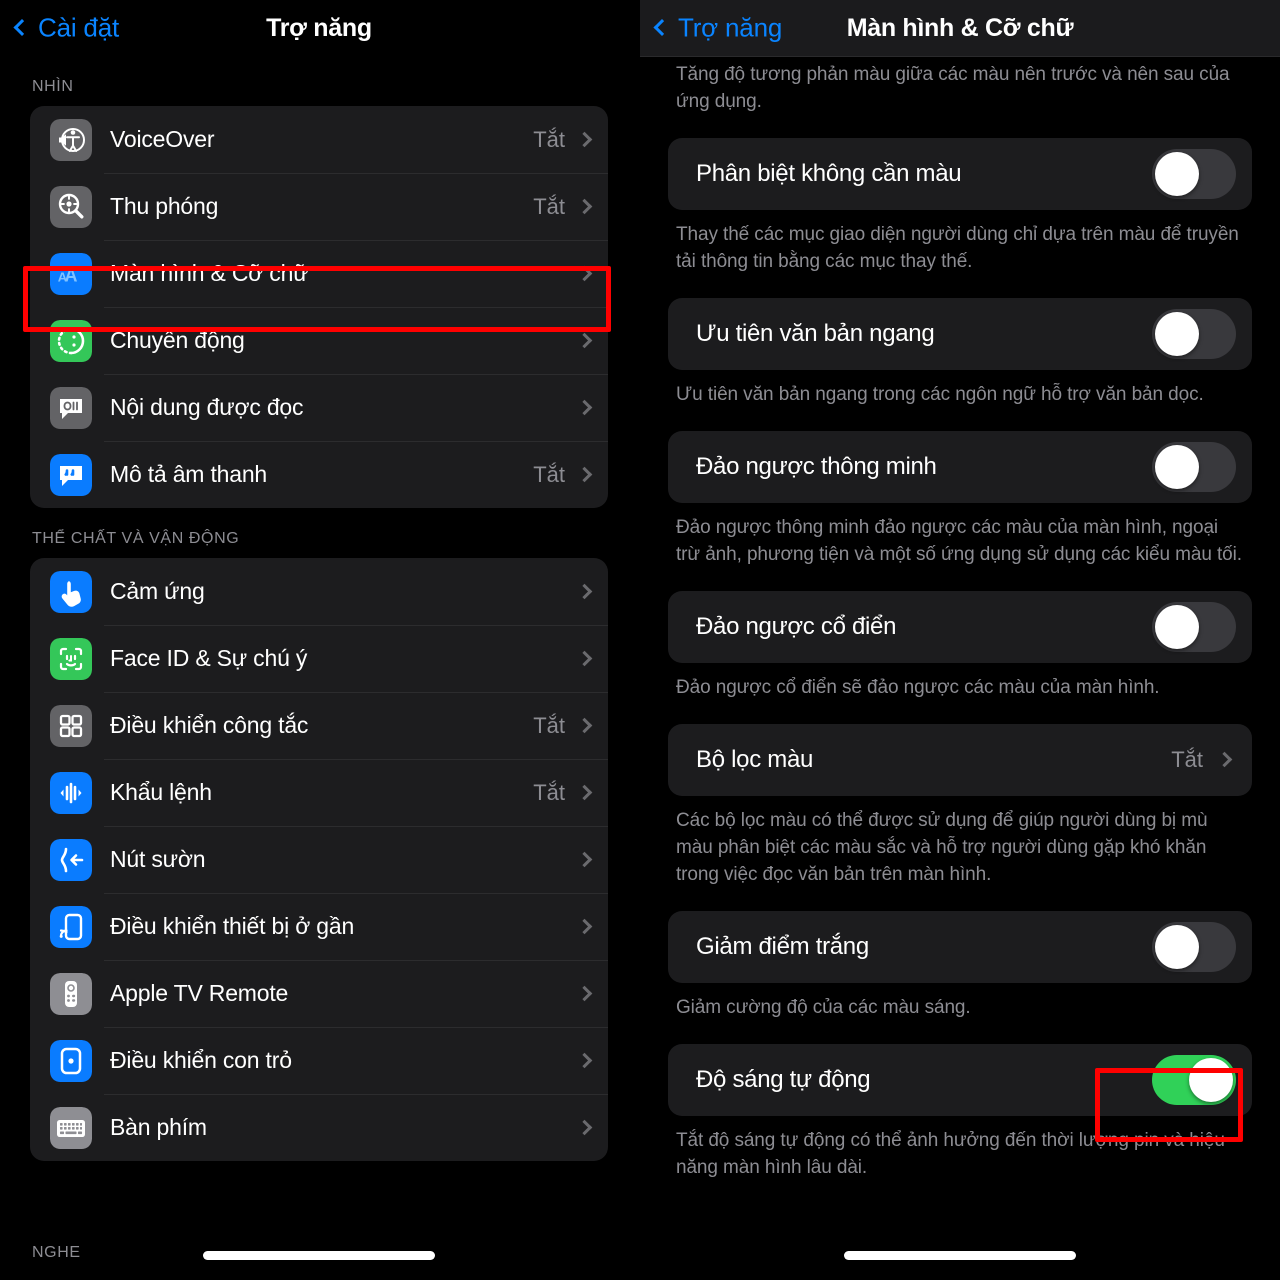 This screenshot has width=1280, height=1280. Describe the element at coordinates (71, 407) in the screenshot. I see `spoken-content-icon` at that location.